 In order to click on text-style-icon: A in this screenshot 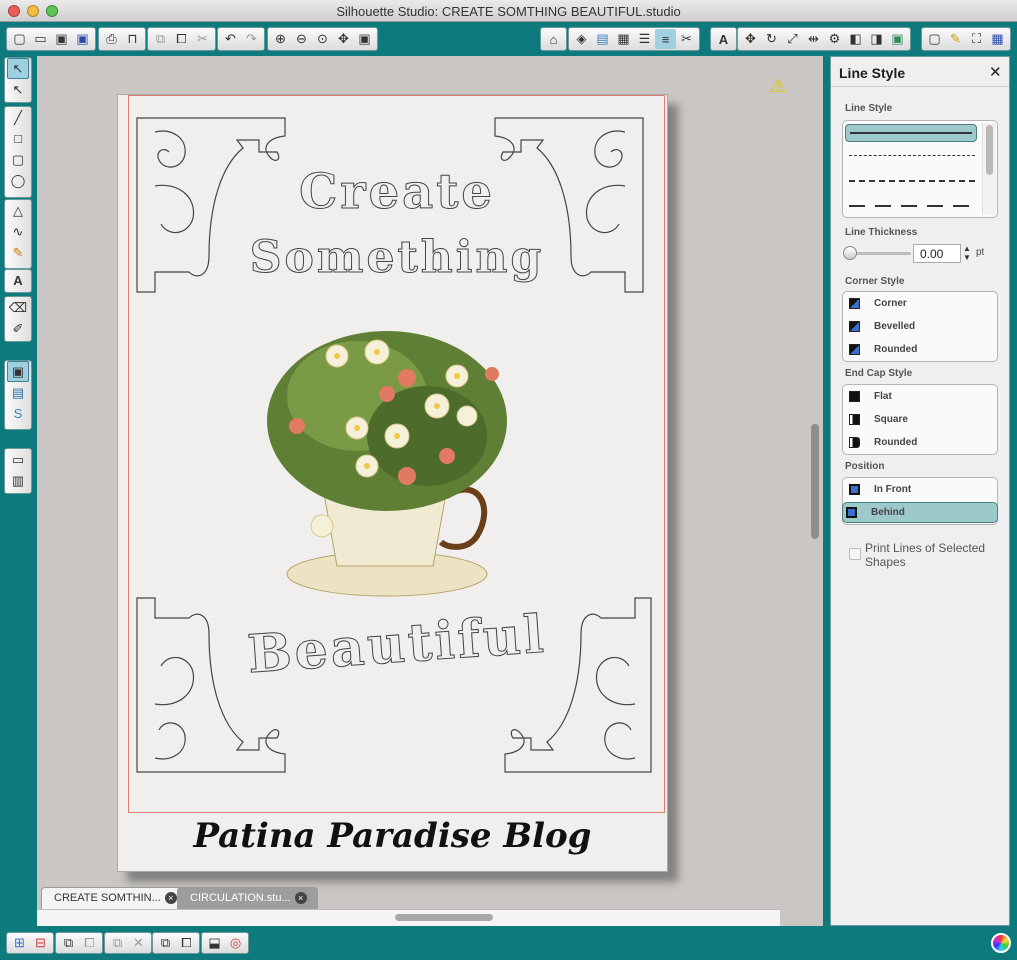, I will do `click(723, 39)`.